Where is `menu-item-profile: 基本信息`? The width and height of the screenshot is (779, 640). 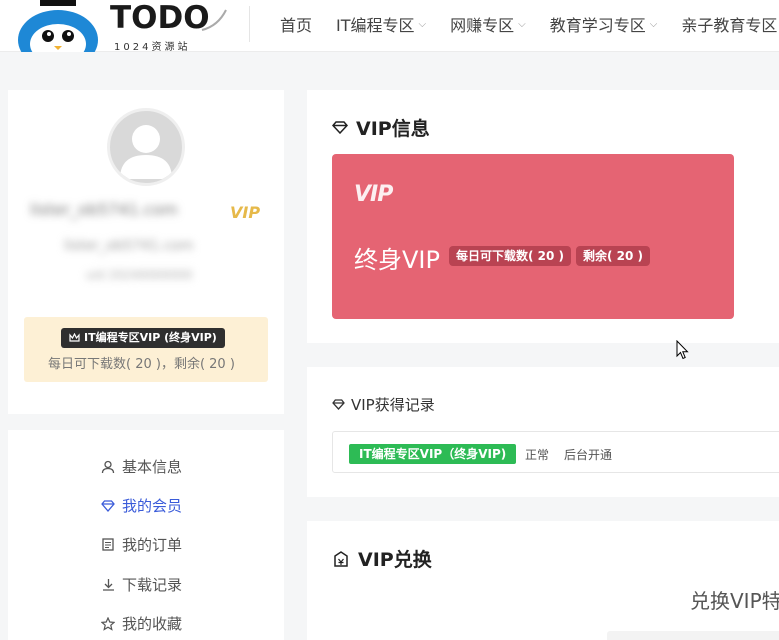
menu-item-profile: 基本信息 is located at coordinates (141, 466).